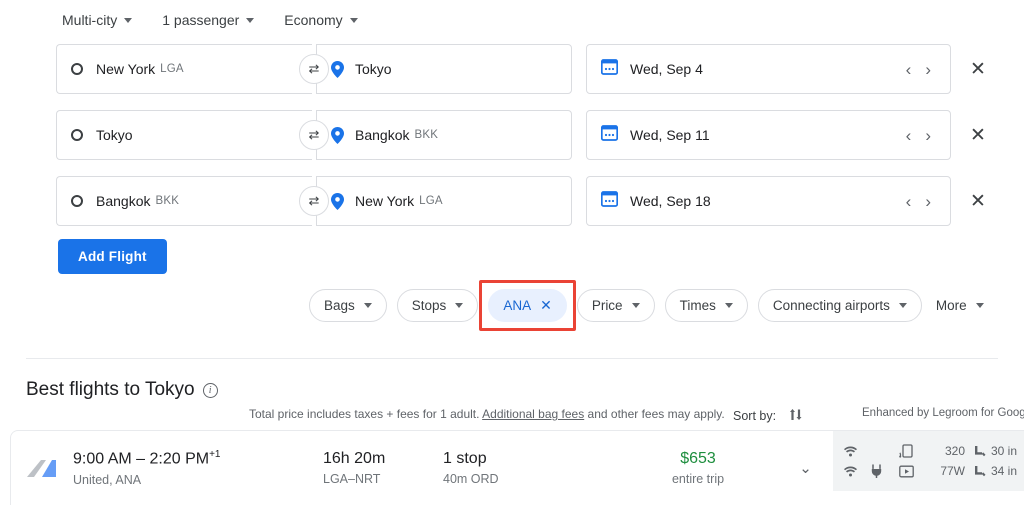  Describe the element at coordinates (755, 416) in the screenshot. I see `sort-by-label: Sort by:` at that location.